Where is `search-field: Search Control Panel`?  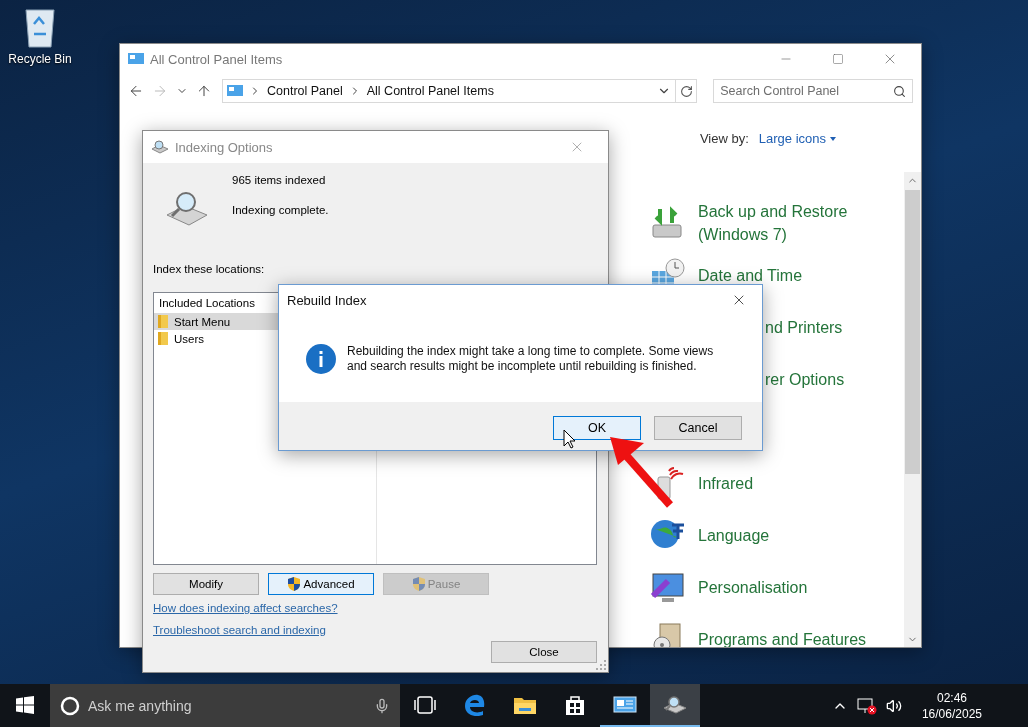
search-field: Search Control Panel is located at coordinates (813, 91).